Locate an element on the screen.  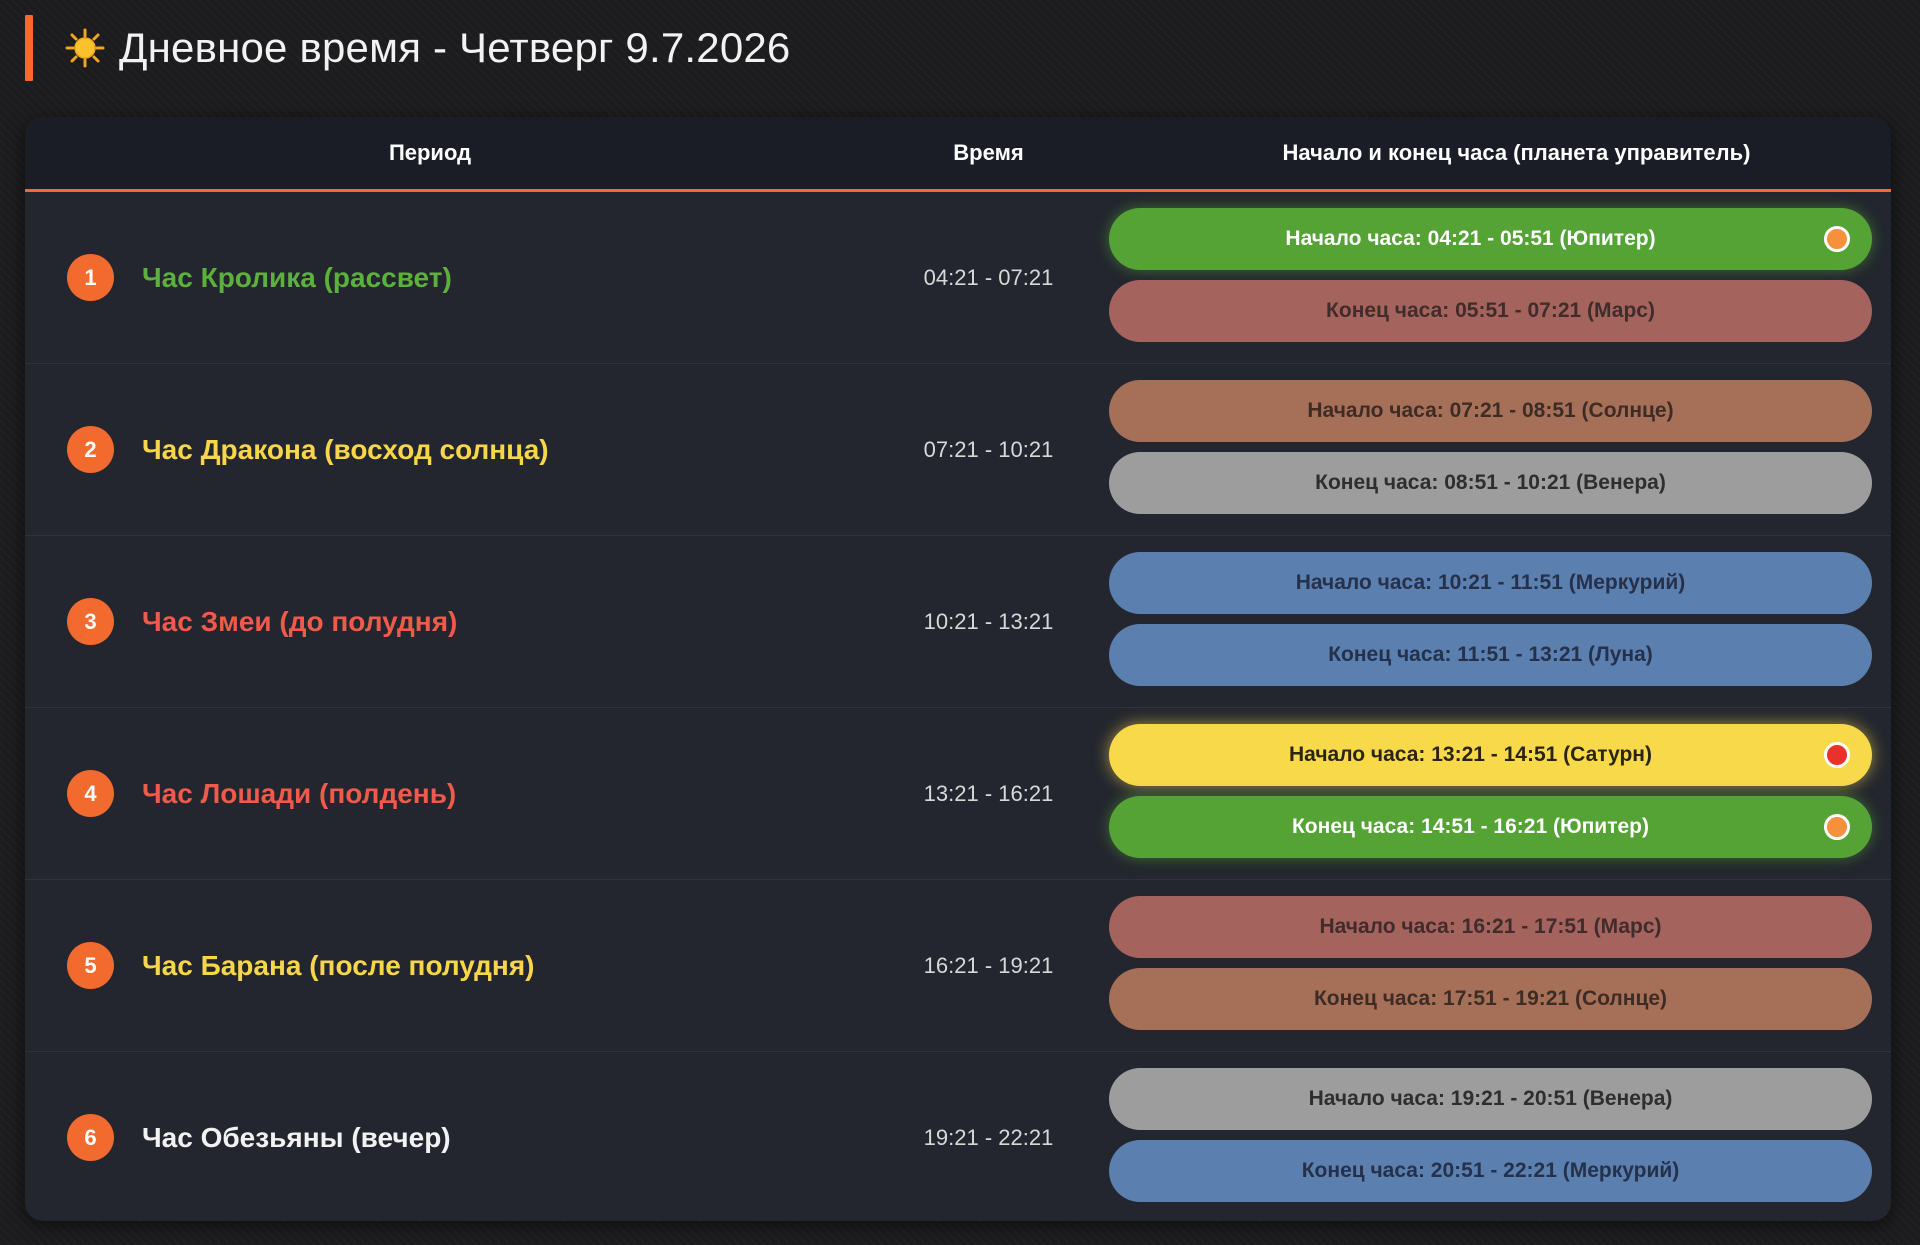
page-title: Дневное время - Четверг 9.7.2026 is located at coordinates (455, 47).